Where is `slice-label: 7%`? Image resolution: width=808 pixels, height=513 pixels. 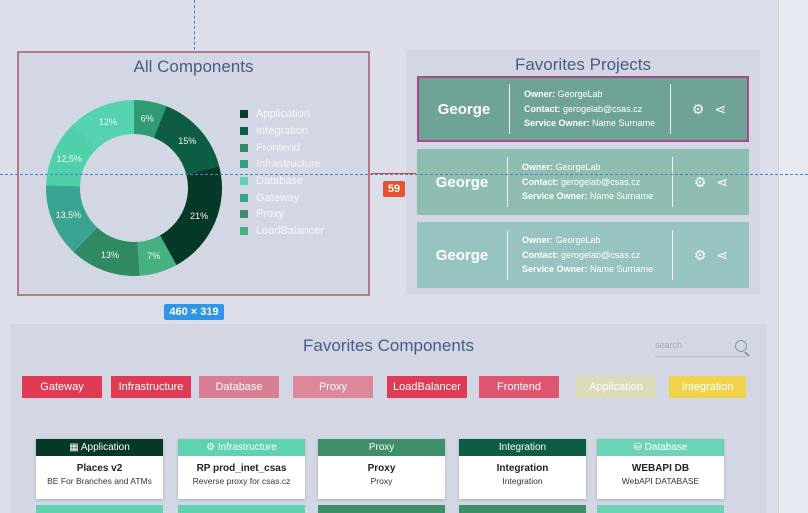 slice-label: 7% is located at coordinates (153, 256).